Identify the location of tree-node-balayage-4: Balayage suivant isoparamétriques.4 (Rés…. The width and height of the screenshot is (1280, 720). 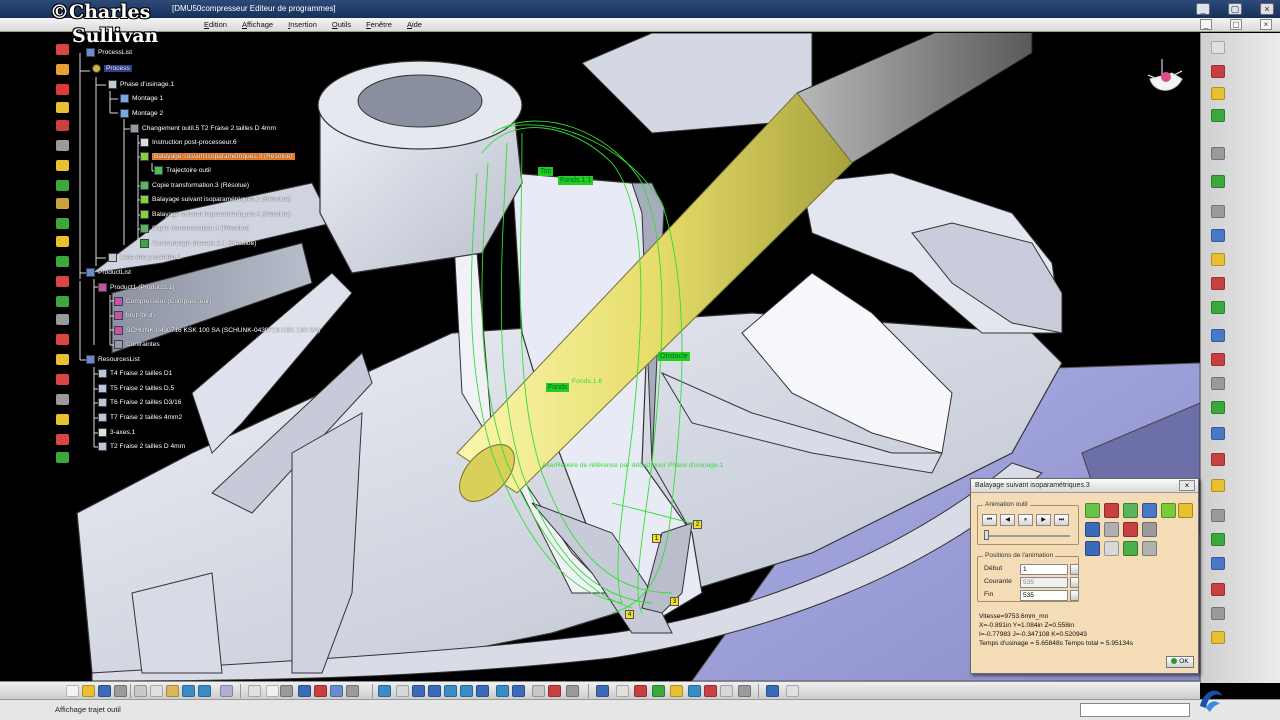
(215, 214).